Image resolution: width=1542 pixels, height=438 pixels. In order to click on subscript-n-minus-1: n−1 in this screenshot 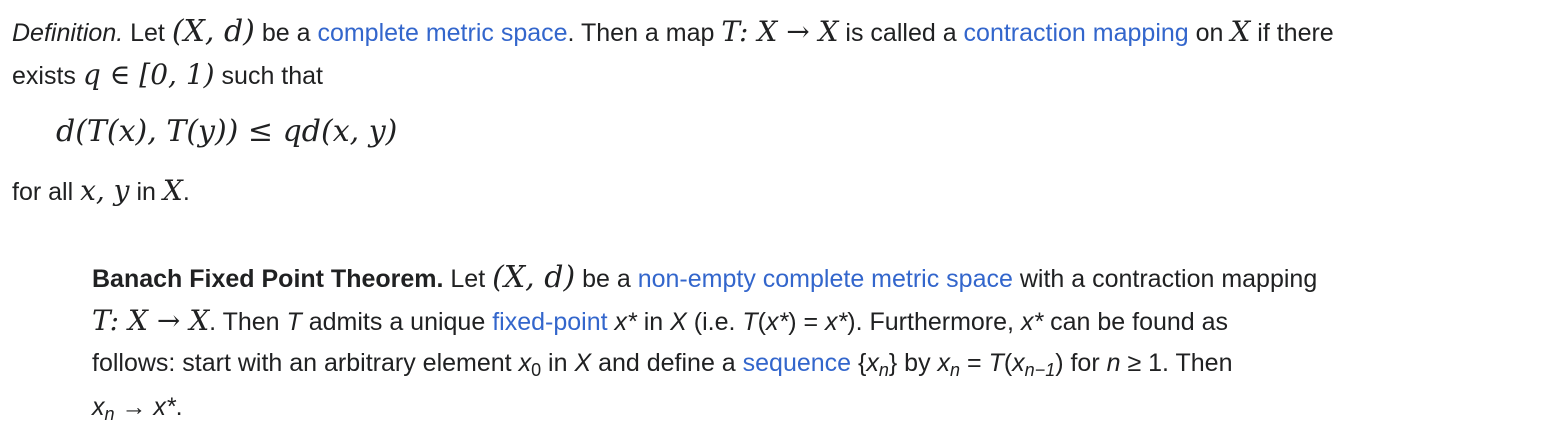, I will do `click(1040, 370)`.